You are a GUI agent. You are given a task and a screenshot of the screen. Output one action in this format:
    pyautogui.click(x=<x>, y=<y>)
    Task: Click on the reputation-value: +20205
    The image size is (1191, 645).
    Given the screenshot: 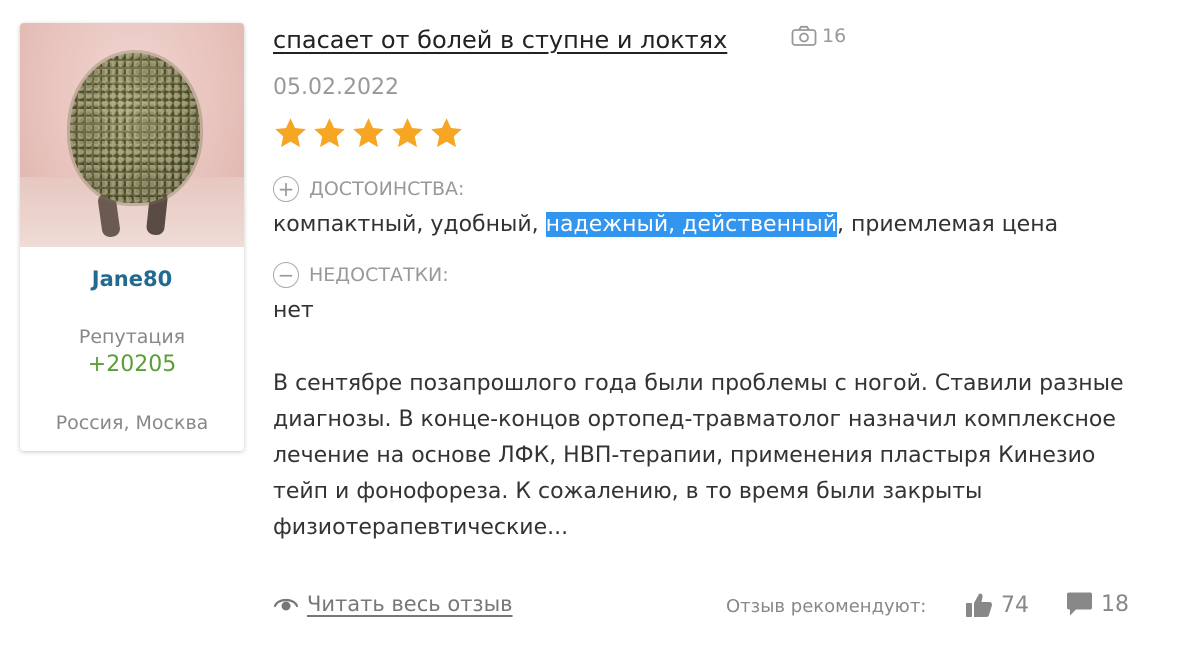 What is the action you would take?
    pyautogui.click(x=132, y=364)
    